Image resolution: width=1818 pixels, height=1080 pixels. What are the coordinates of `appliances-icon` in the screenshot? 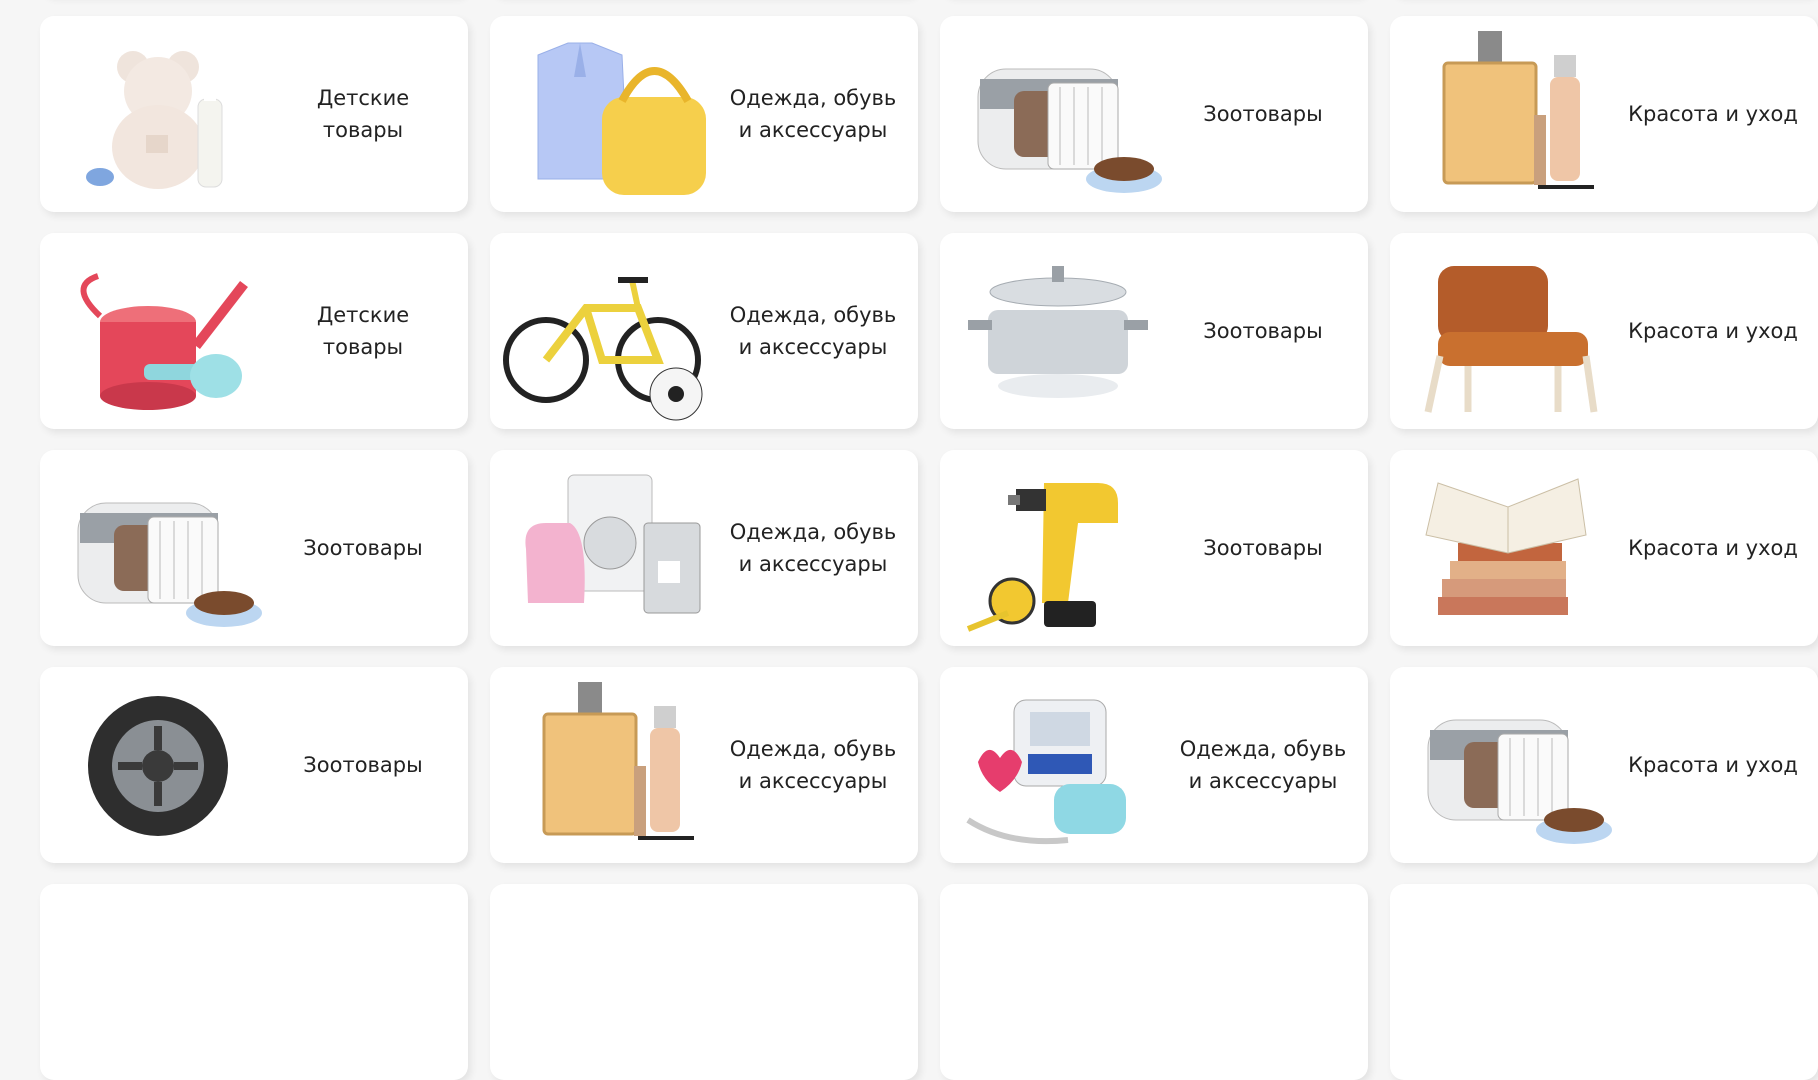 It's located at (608, 548).